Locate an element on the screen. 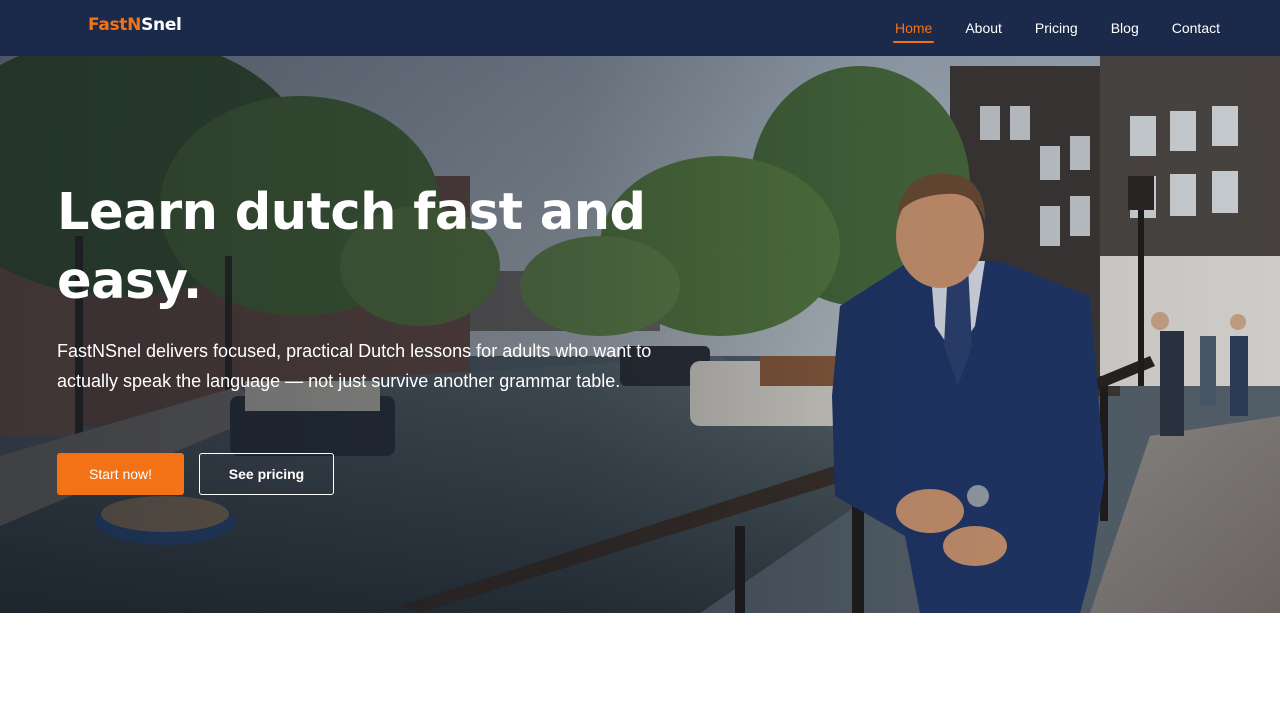 The width and height of the screenshot is (1280, 720). nav-link-home: Home is located at coordinates (913, 30).